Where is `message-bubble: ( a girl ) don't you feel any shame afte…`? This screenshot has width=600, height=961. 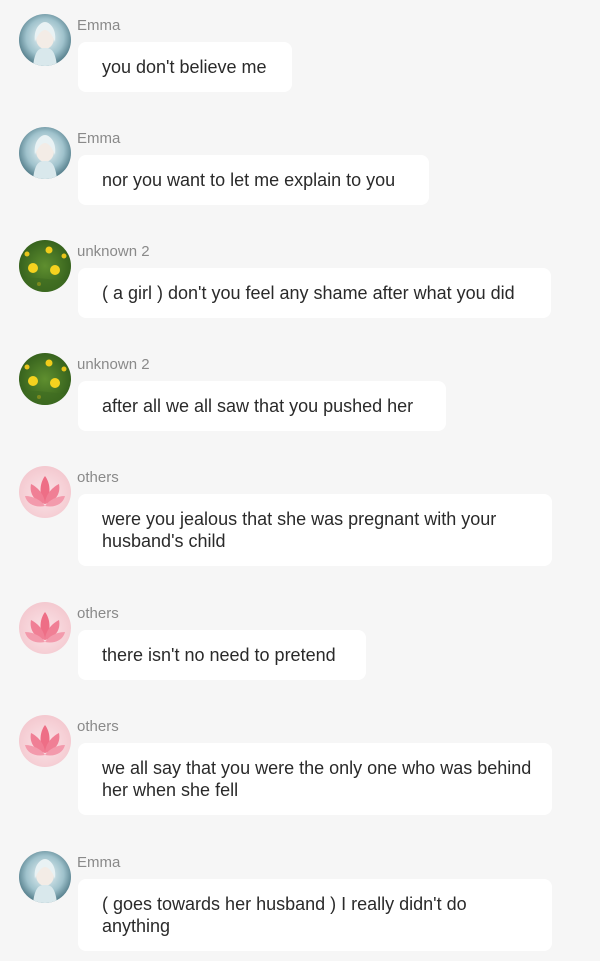 message-bubble: ( a girl ) don't you feel any shame afte… is located at coordinates (314, 293).